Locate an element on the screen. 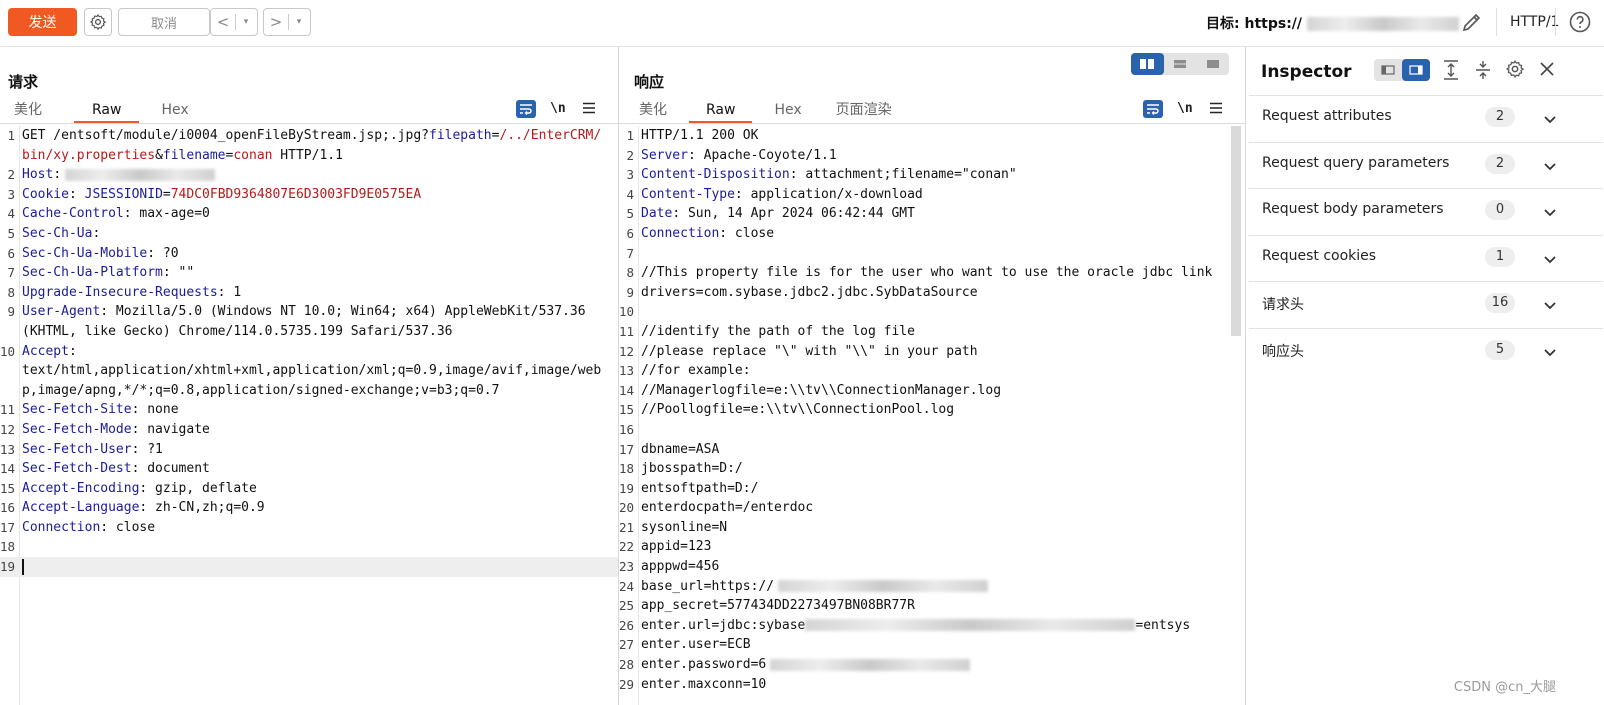 This screenshot has height=705, width=1604. header-key: Sec-Ch-Ua is located at coordinates (57, 233).